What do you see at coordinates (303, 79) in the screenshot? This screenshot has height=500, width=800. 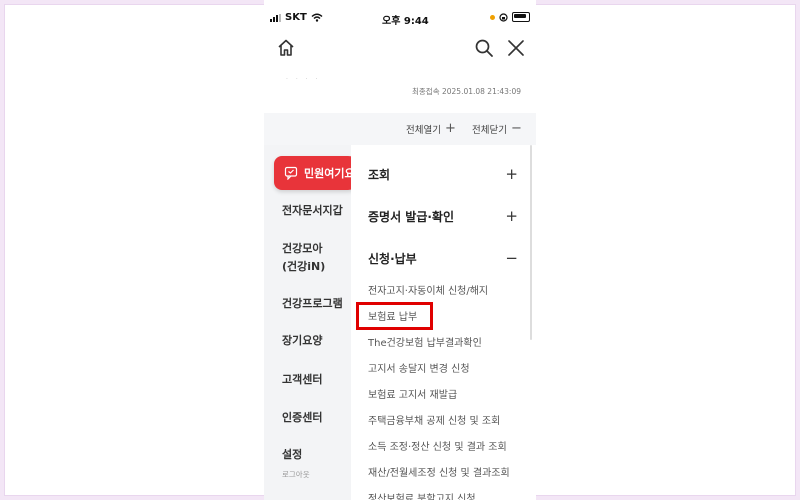 I see `user-name-faint: · · · ·` at bounding box center [303, 79].